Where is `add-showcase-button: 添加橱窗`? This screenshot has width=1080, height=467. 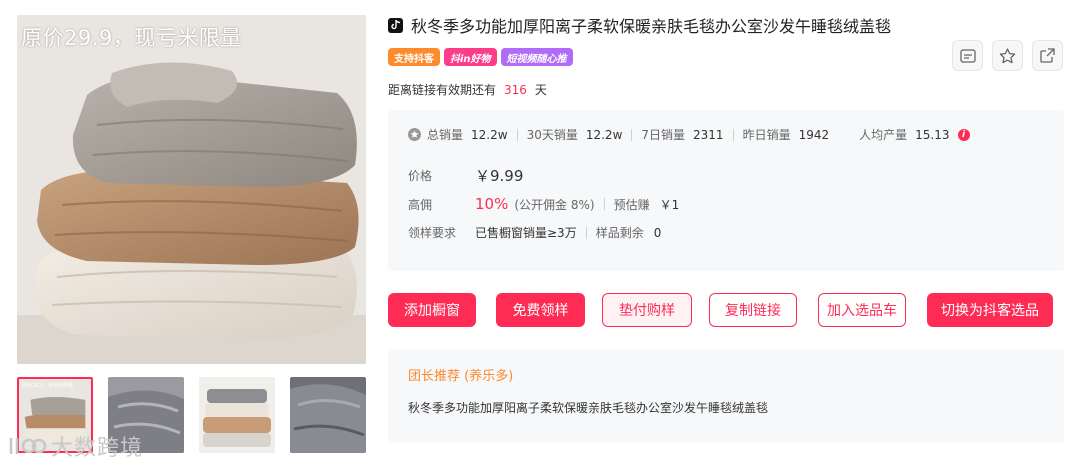 add-showcase-button: 添加橱窗 is located at coordinates (432, 310).